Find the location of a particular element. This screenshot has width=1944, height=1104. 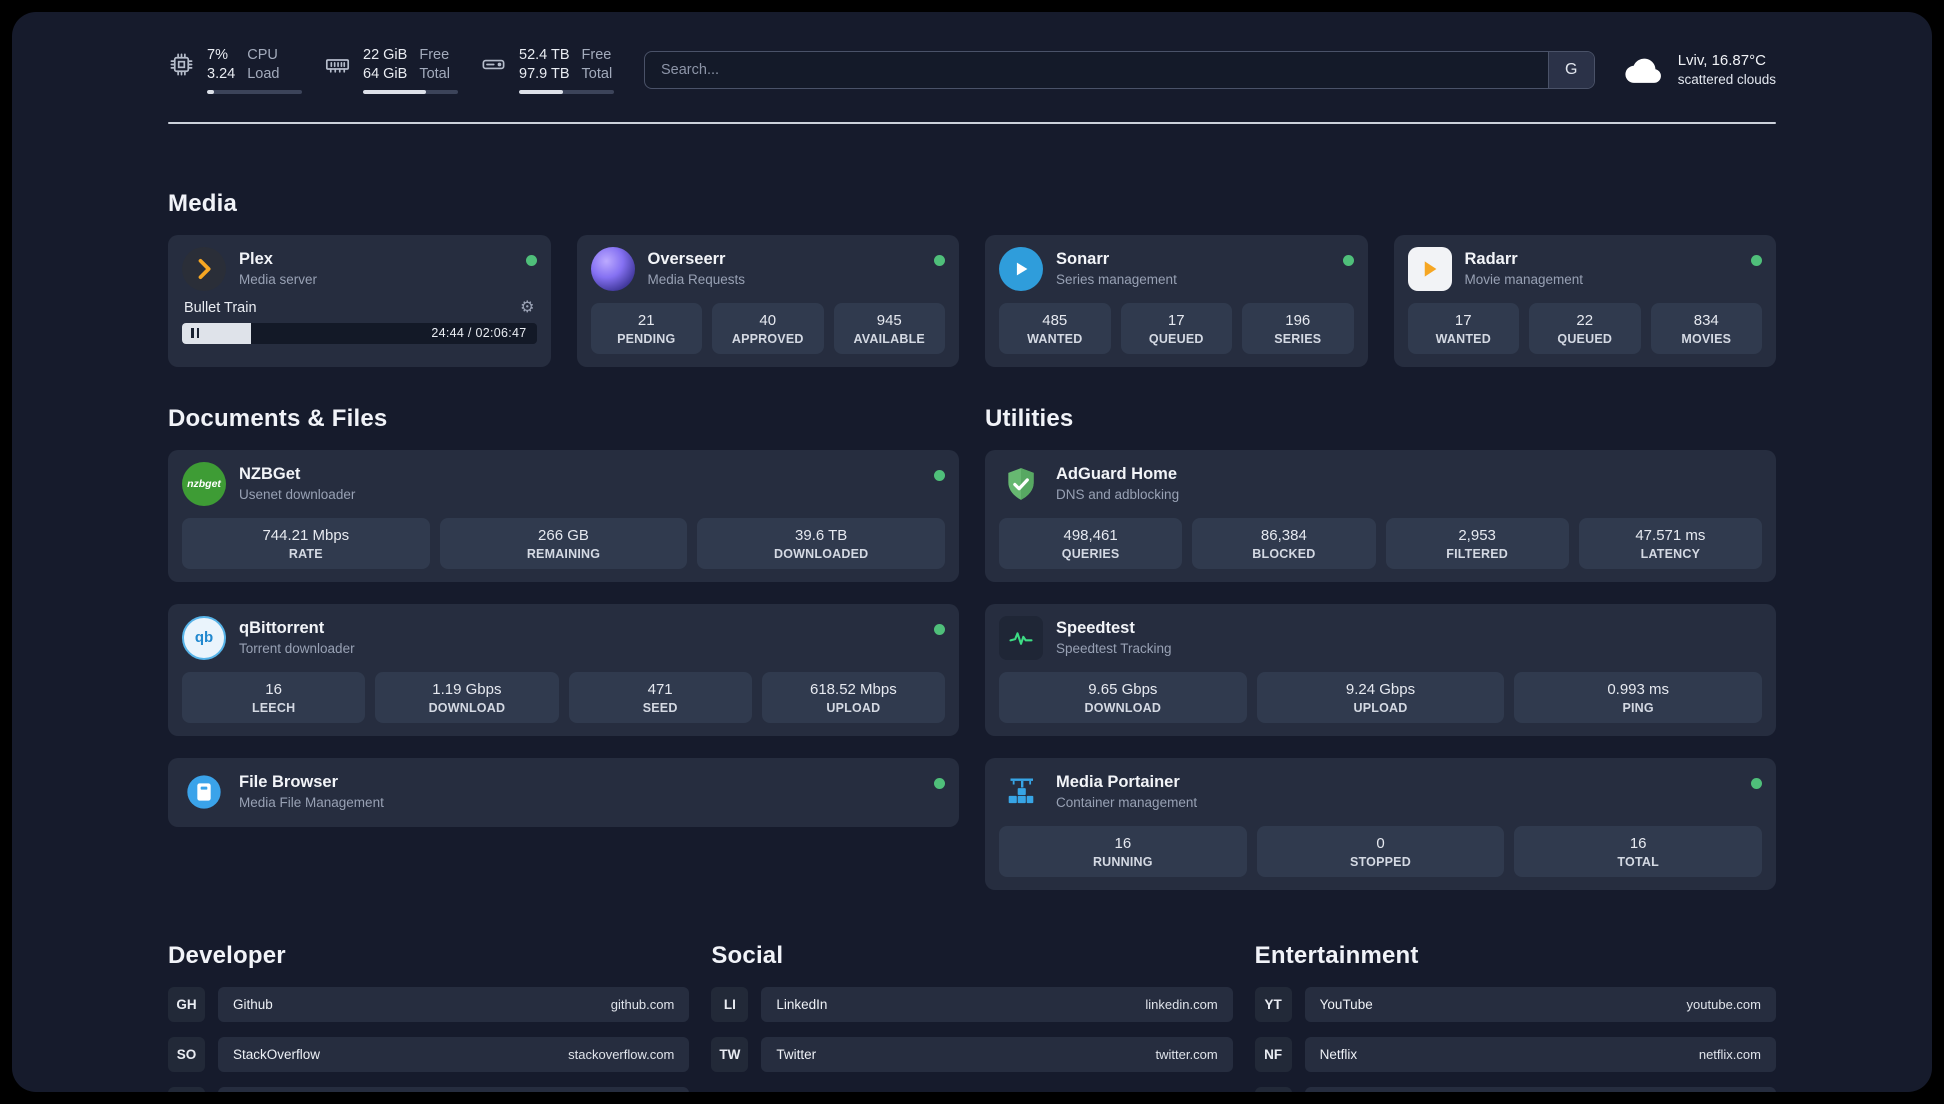

stat-available: 945 AVAILABLE is located at coordinates (889, 328).